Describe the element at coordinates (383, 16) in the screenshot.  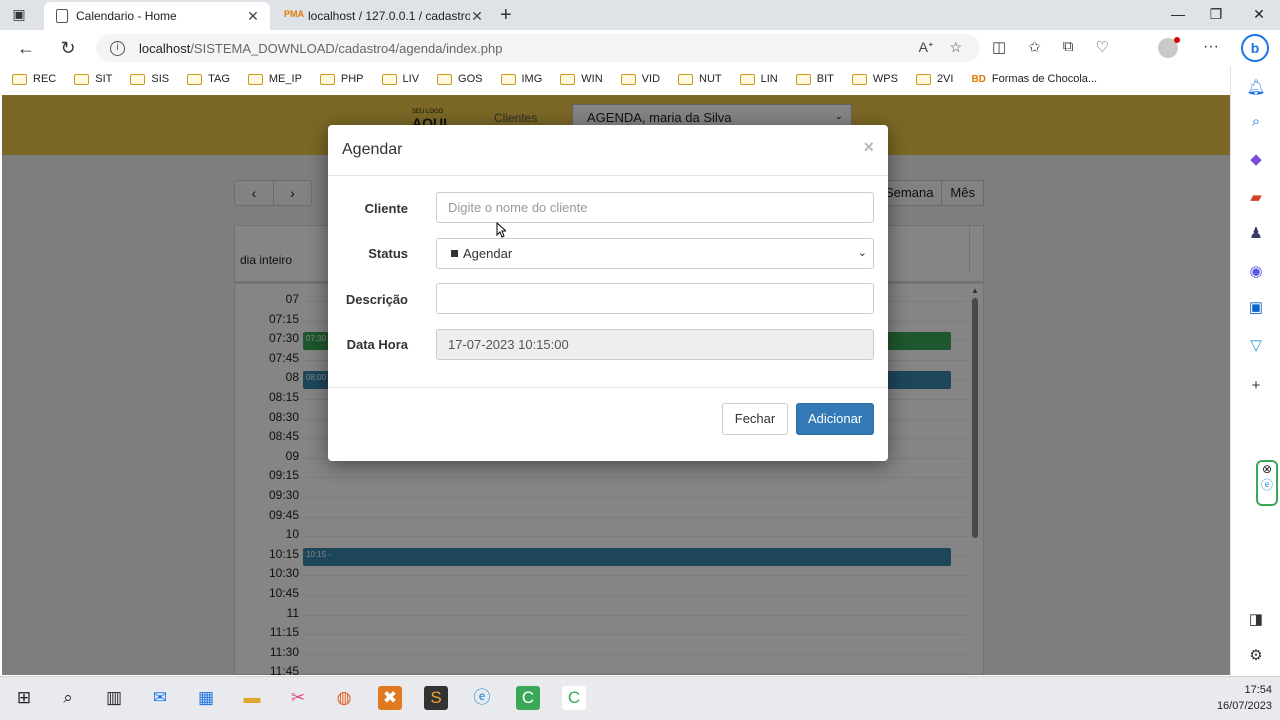
I see `tab-phpmyadmin: PMA localhost / 127.0.0.1 / cadastro4 ✕` at that location.